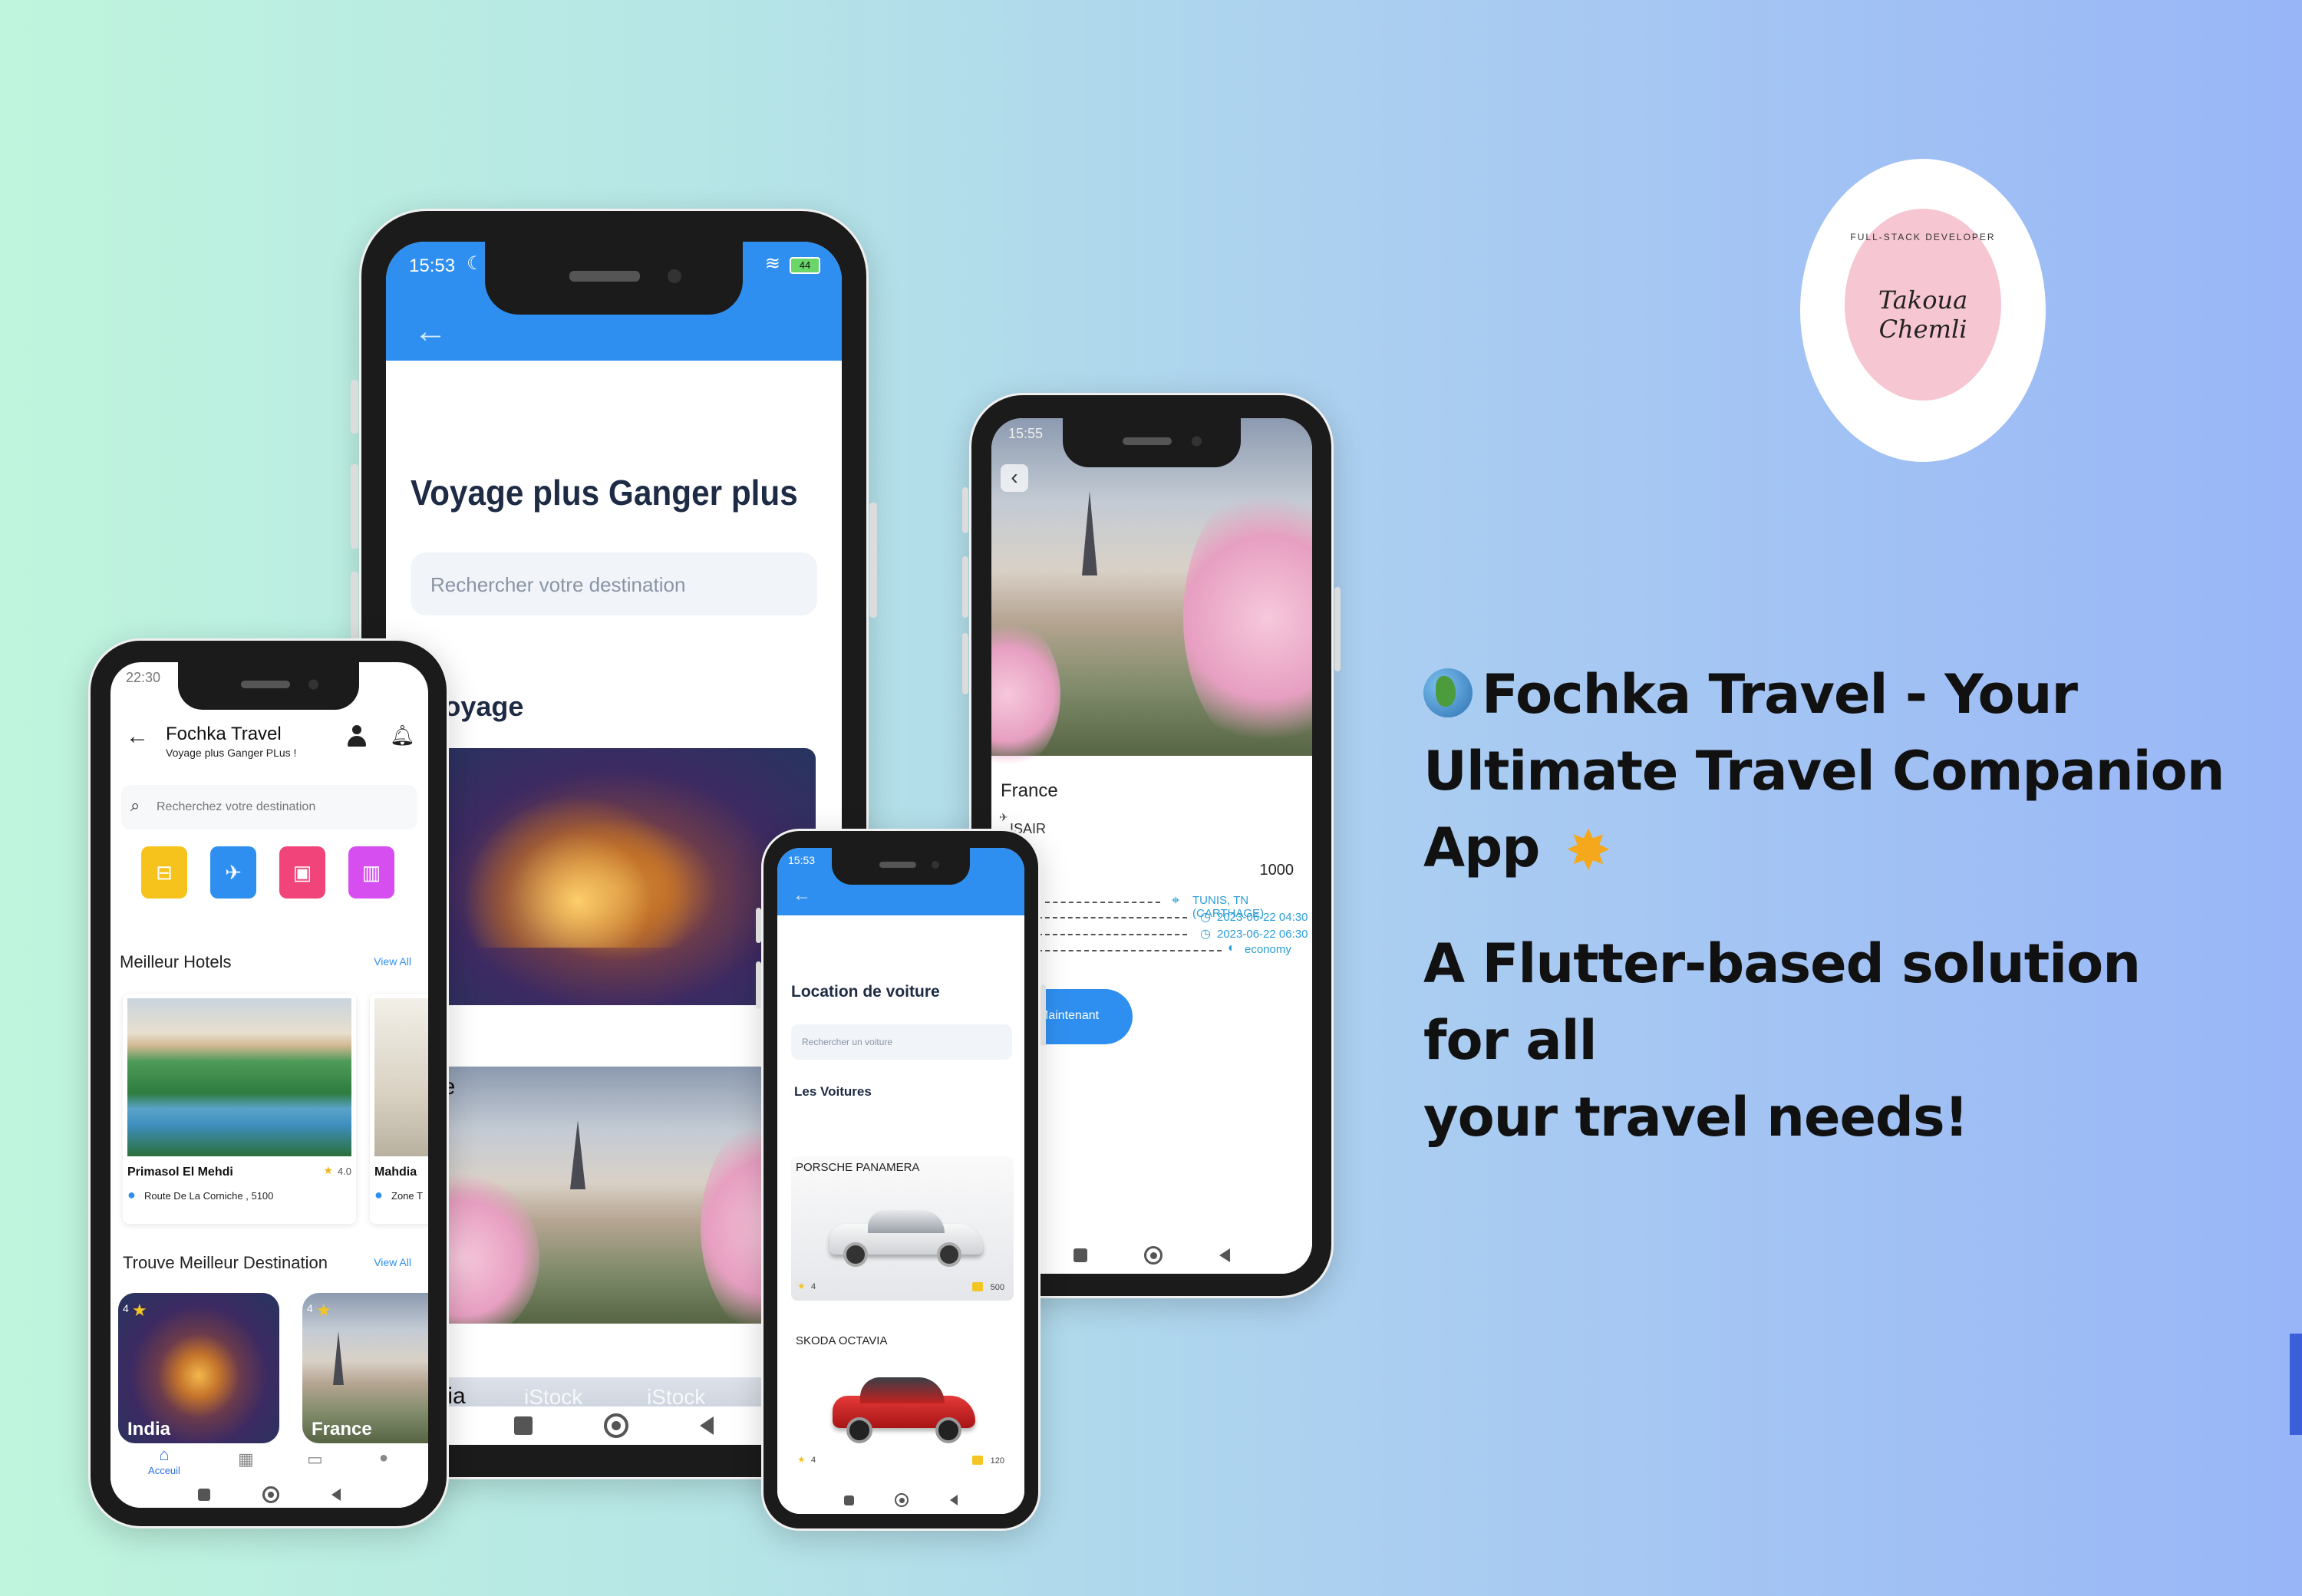  Describe the element at coordinates (1923, 314) in the screenshot. I see `logo-name: Takoua Chemli` at that location.